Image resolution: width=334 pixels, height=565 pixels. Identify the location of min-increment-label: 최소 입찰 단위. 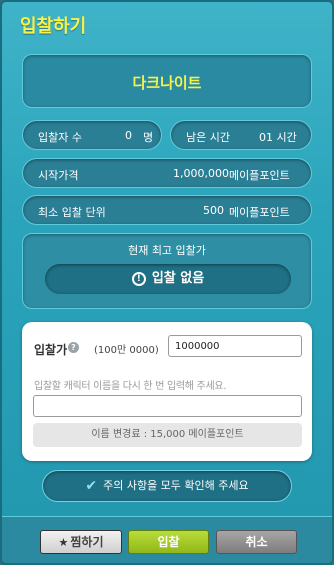
(72, 212).